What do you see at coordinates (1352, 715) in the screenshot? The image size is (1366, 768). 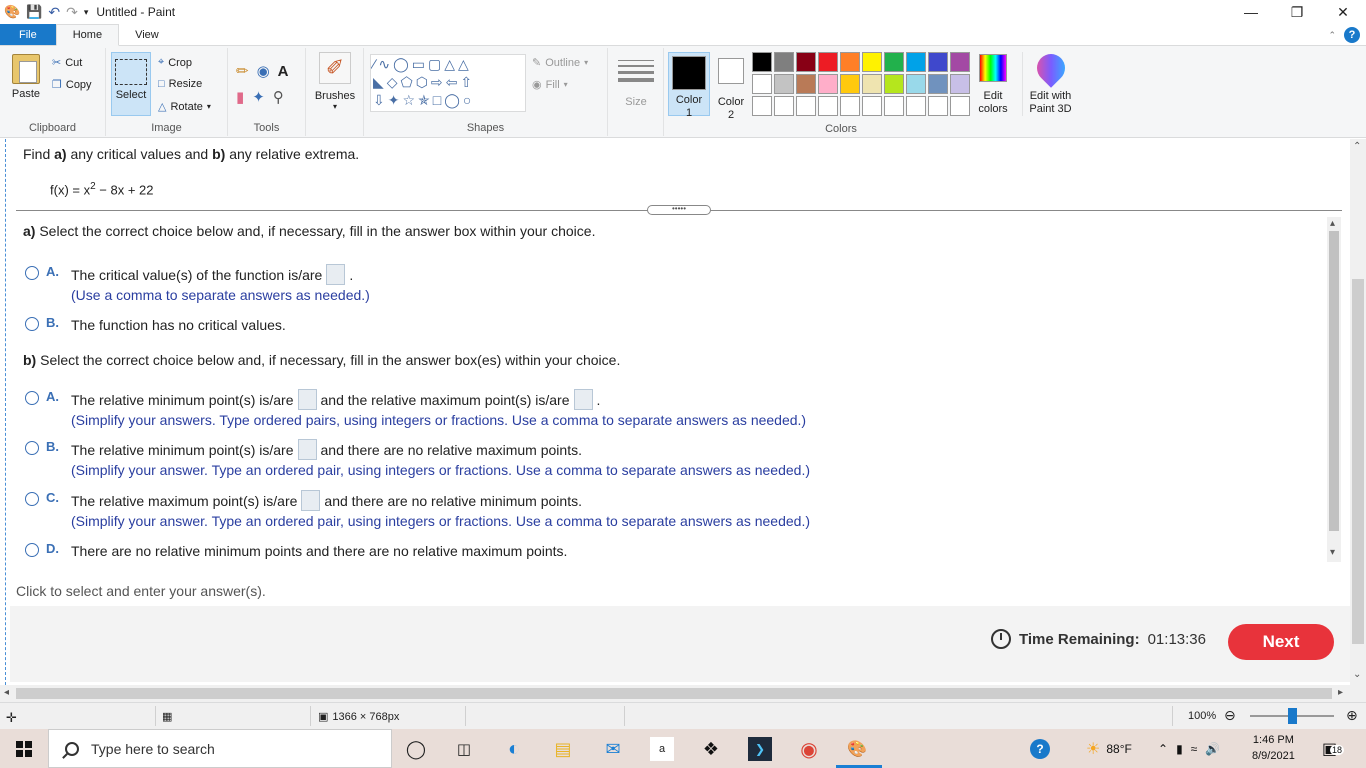 I see `zoom-in-icon: ⊕` at bounding box center [1352, 715].